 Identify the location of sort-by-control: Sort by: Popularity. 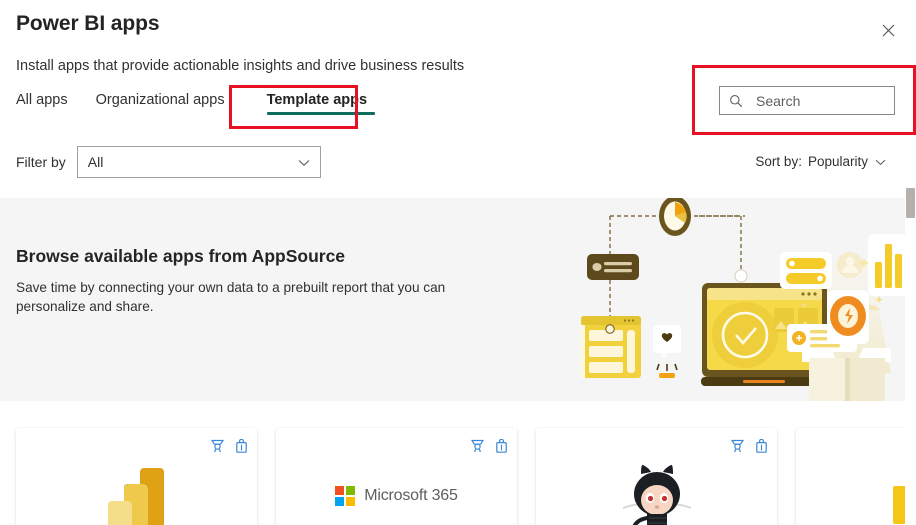
(820, 161).